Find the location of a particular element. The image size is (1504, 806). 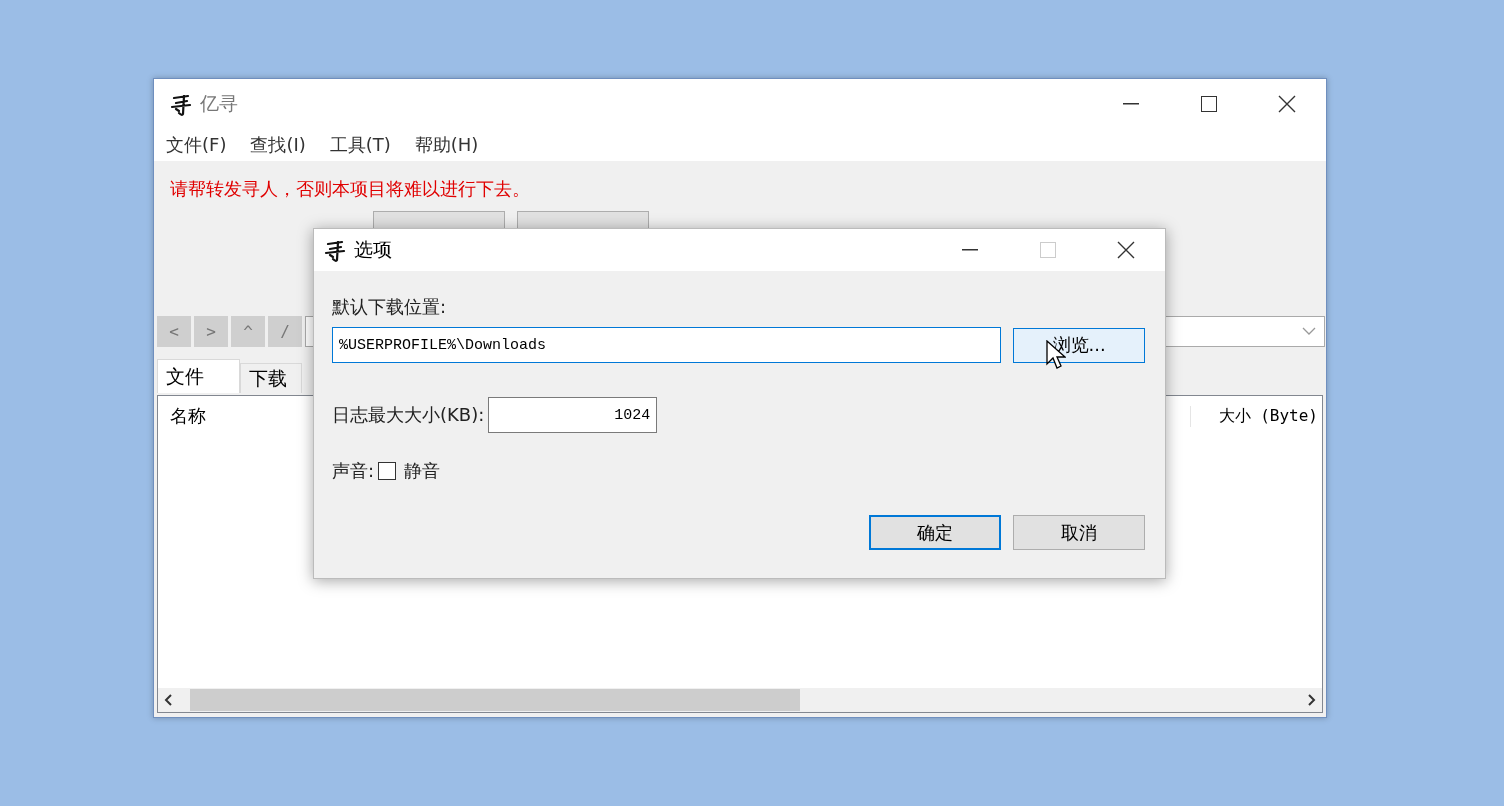

scroll-thumb is located at coordinates (495, 700).